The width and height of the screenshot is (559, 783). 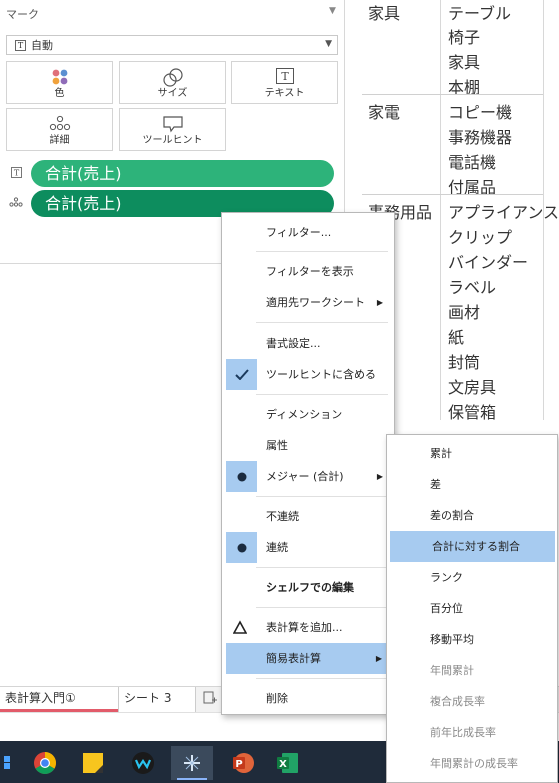 I want to click on subcategory-cell: アプライアンス, so click(x=503, y=212).